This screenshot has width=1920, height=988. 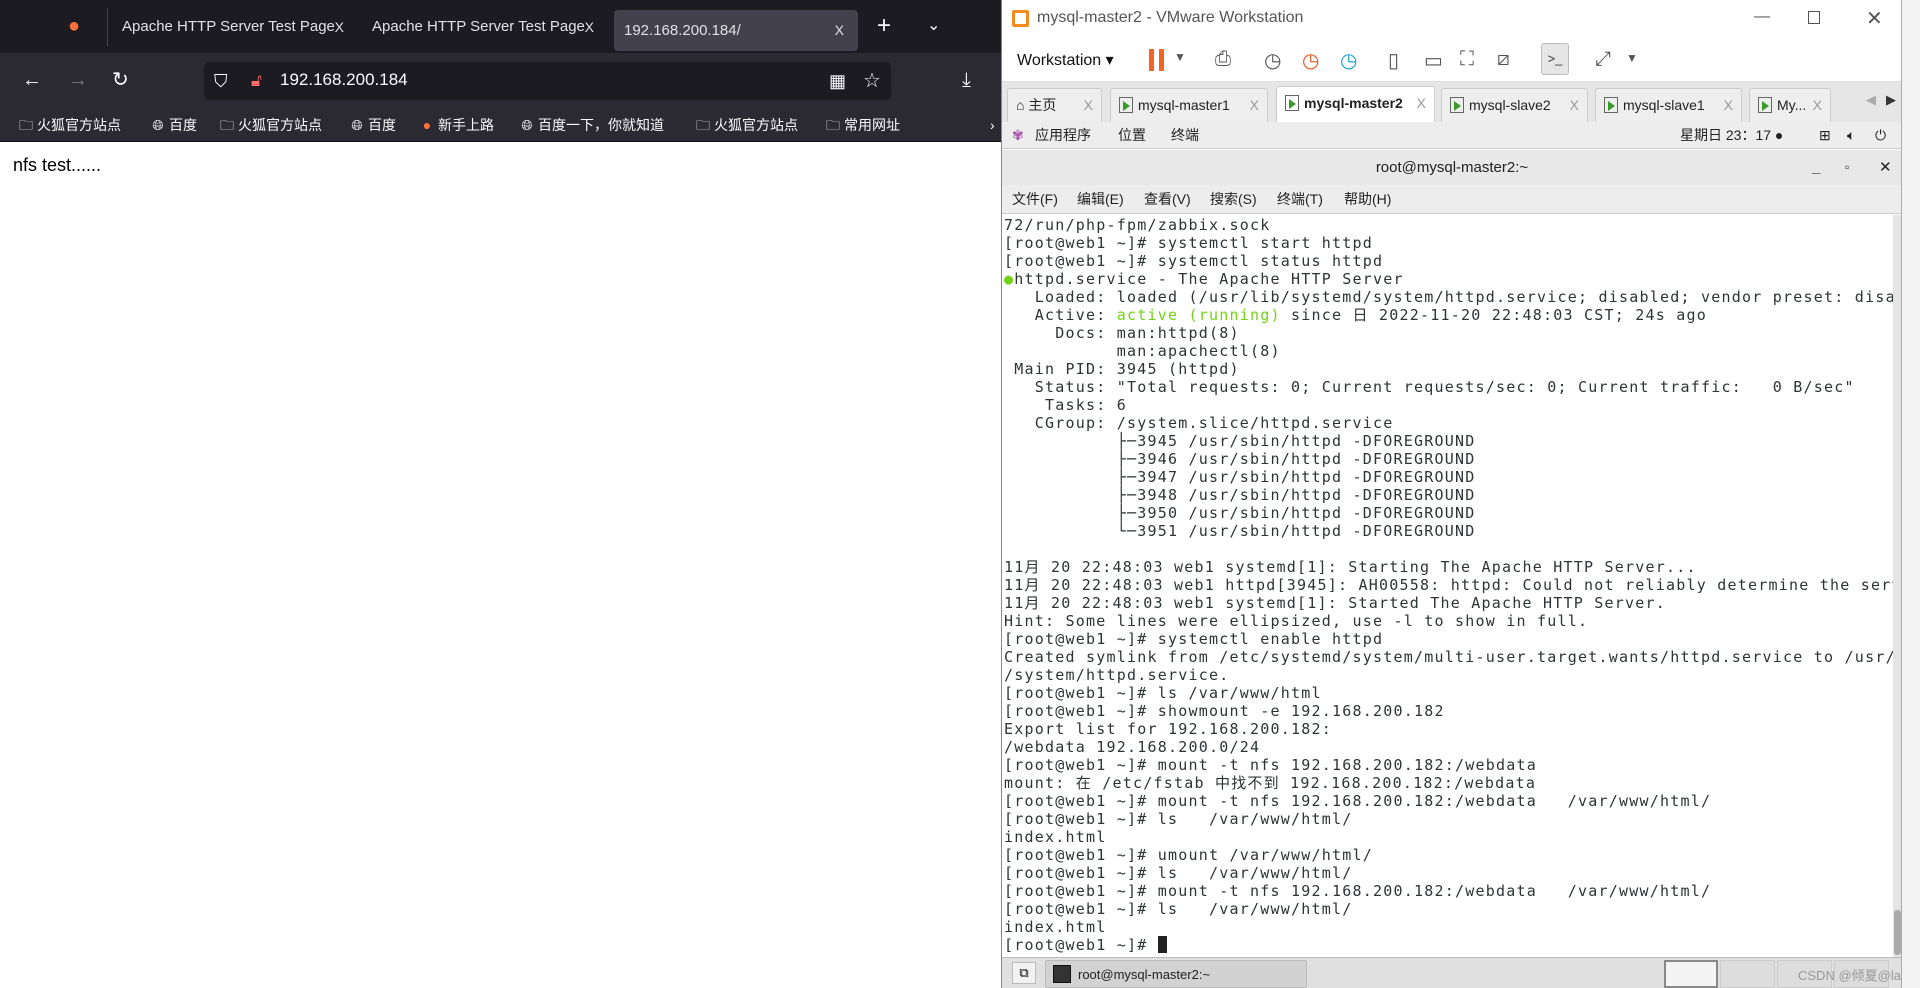 What do you see at coordinates (1035, 199) in the screenshot?
I see `menu-file: 文件(F)` at bounding box center [1035, 199].